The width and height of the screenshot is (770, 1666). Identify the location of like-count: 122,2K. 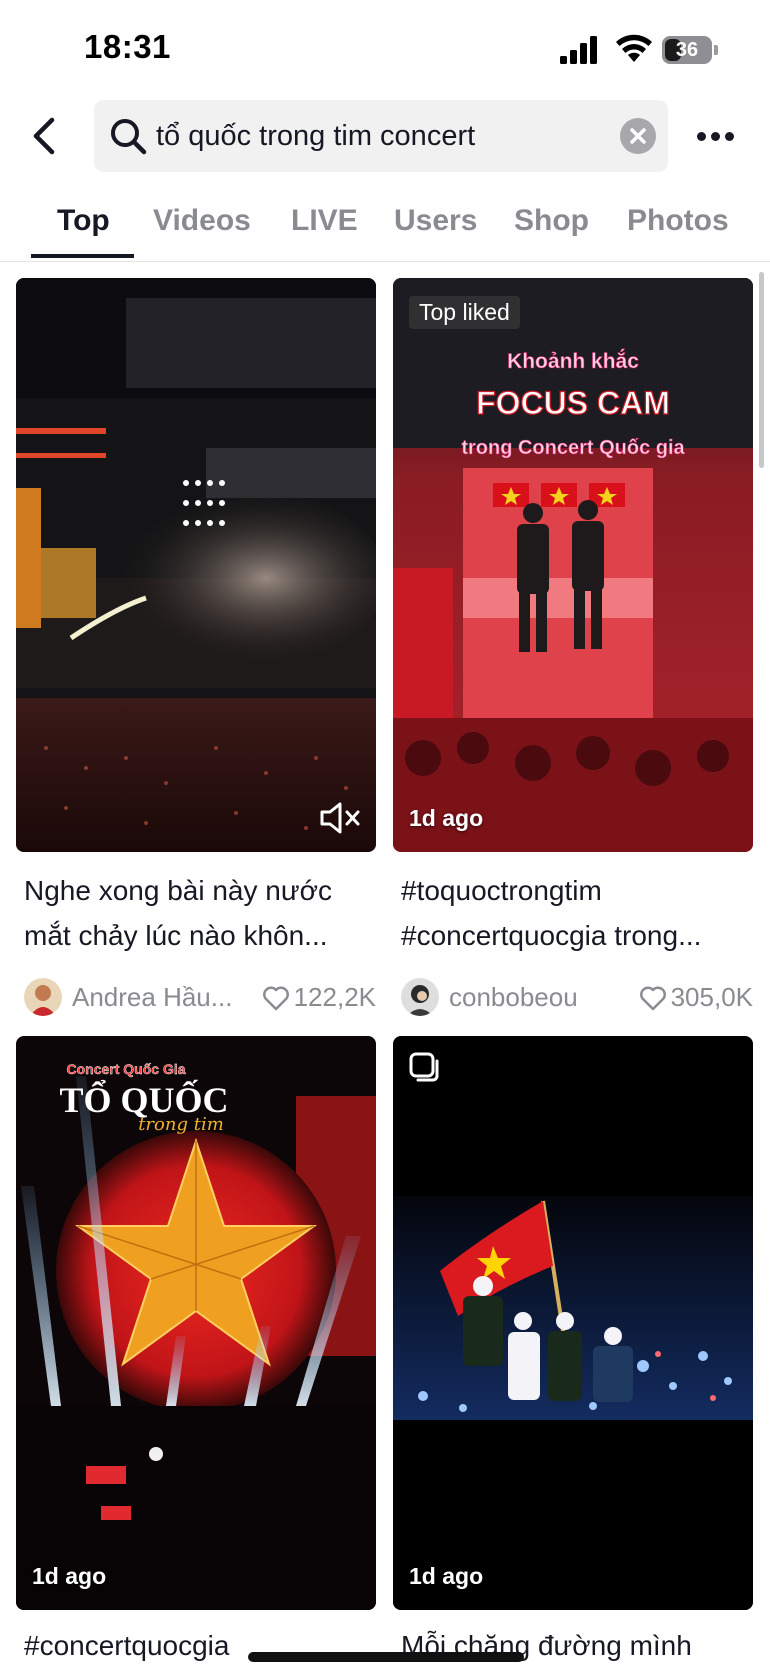
(319, 997).